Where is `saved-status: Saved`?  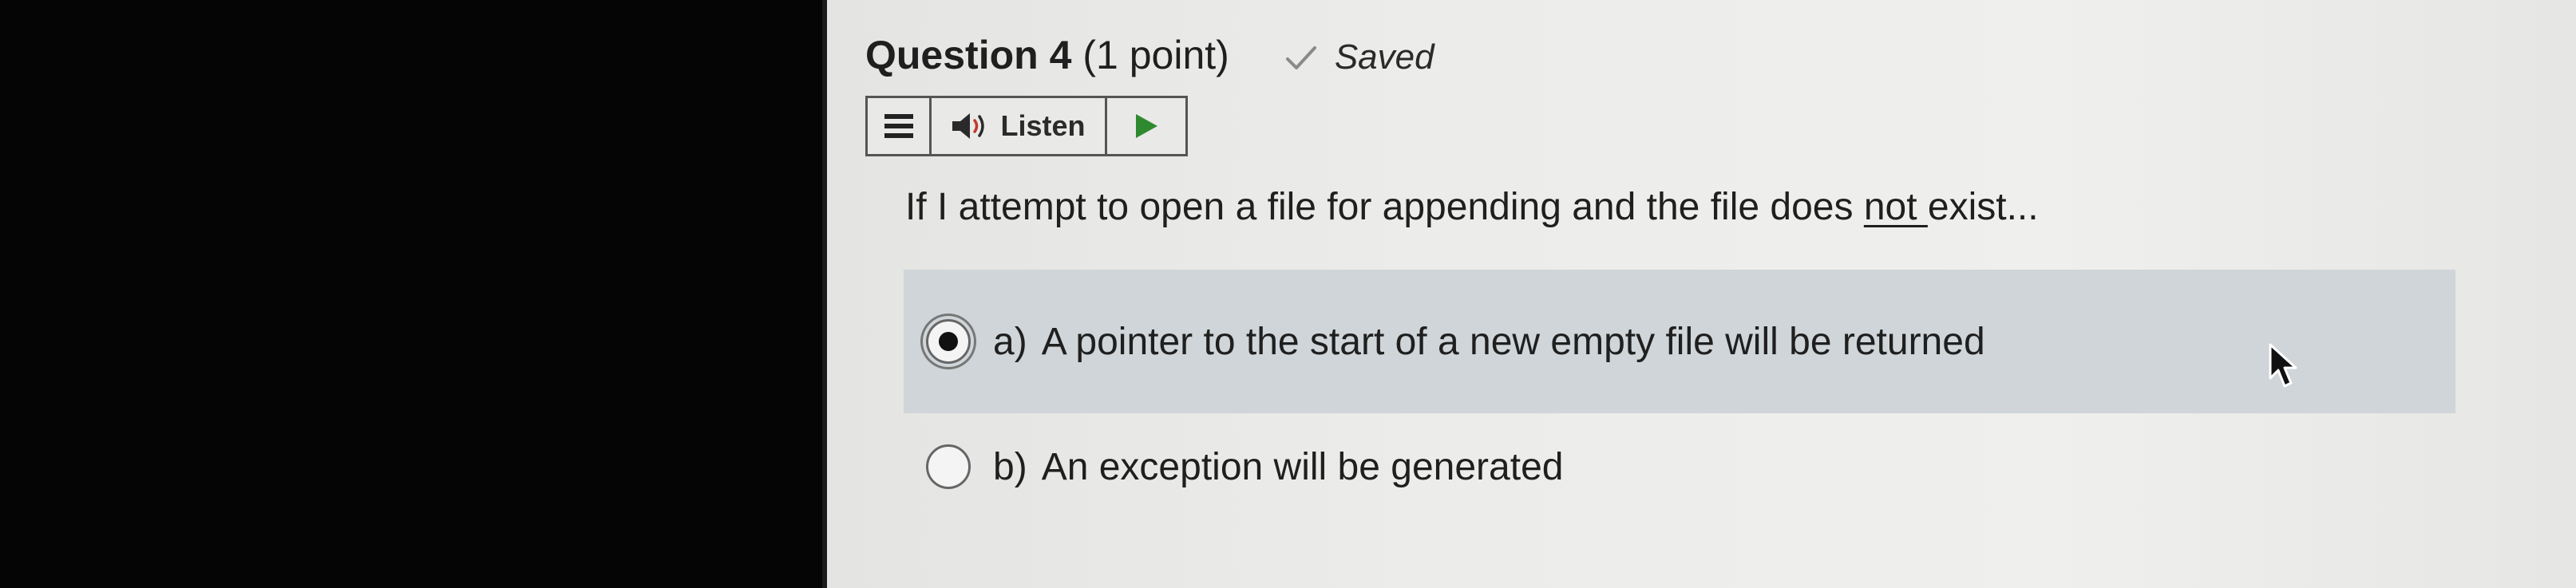 saved-status: Saved is located at coordinates (1360, 57).